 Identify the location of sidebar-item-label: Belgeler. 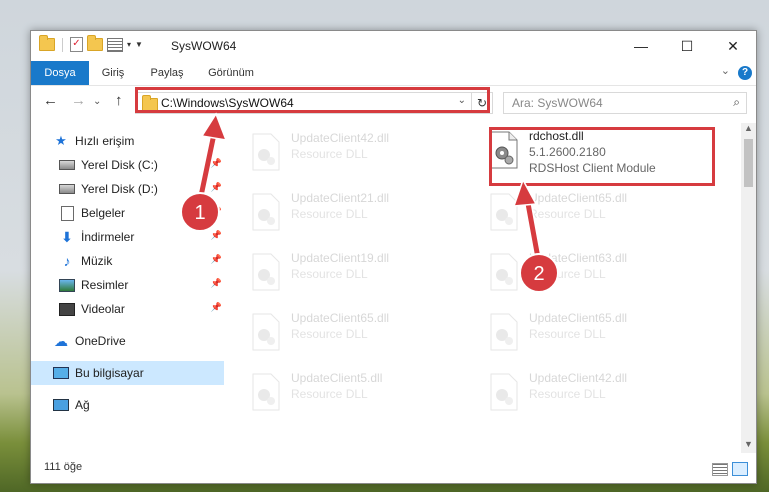
(103, 213).